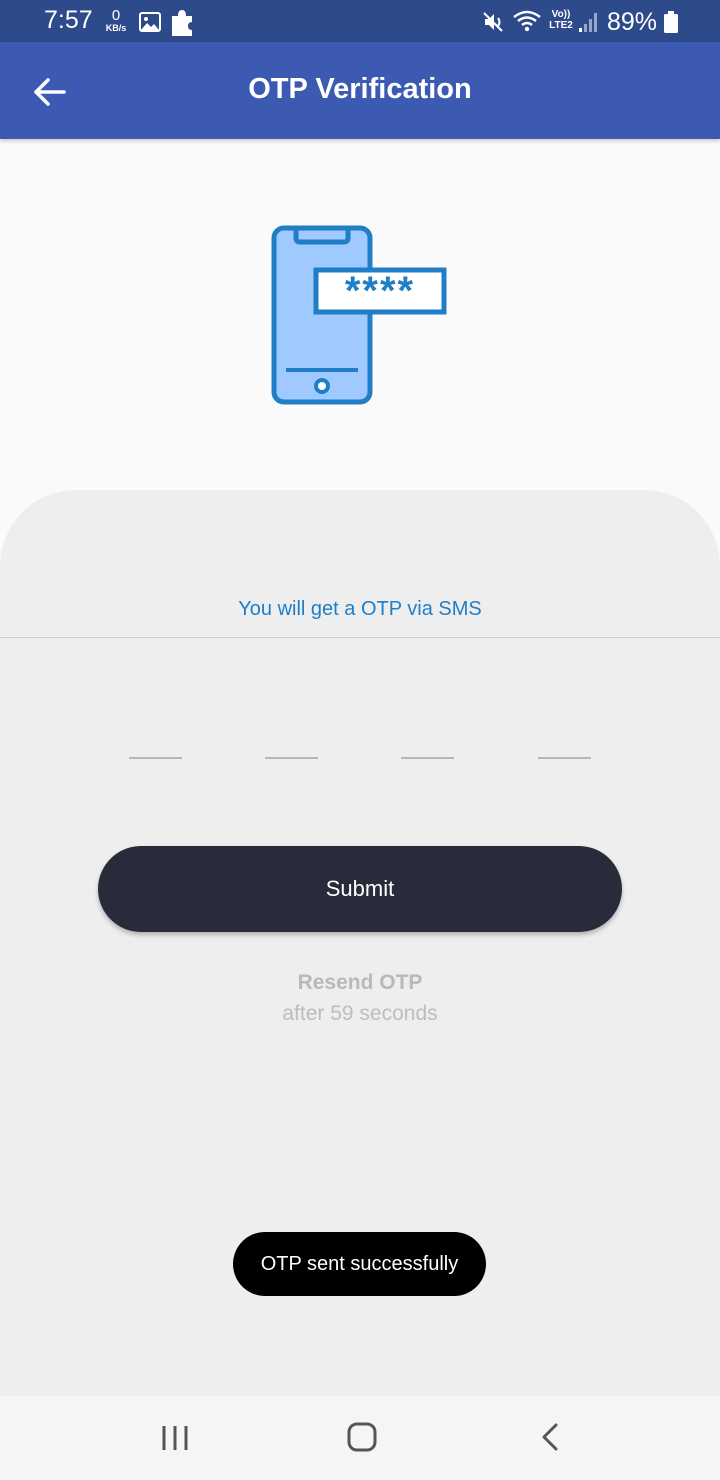 The height and width of the screenshot is (1480, 720). I want to click on page-title: OTP Verification, so click(360, 89).